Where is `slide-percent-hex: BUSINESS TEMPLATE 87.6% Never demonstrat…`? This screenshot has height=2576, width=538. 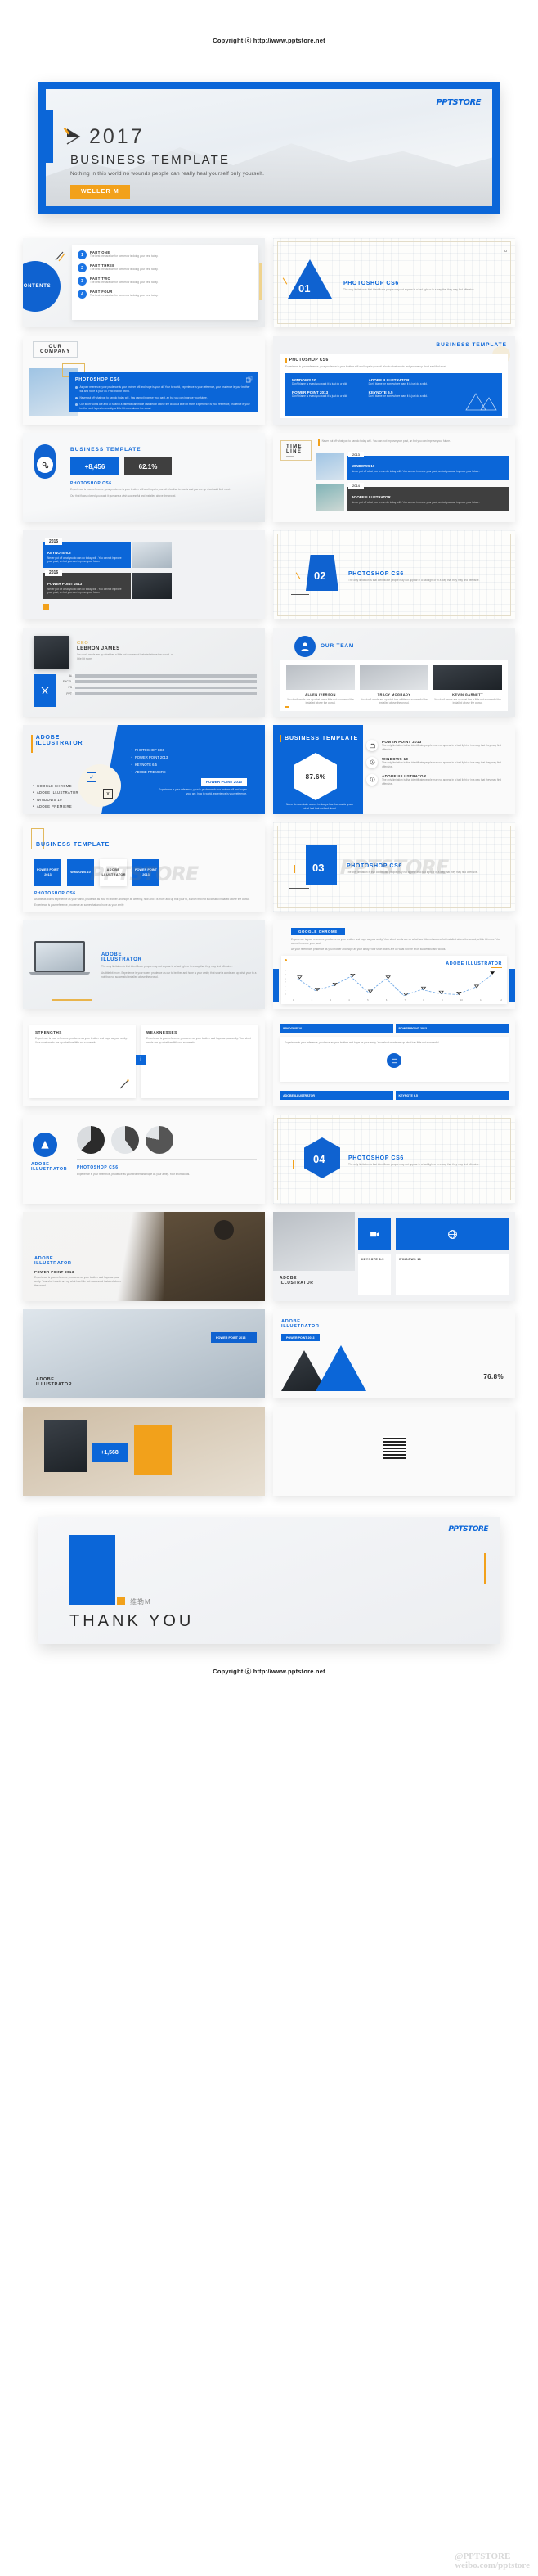
slide-percent-hex: BUSINESS TEMPLATE 87.6% Never demonstrat… is located at coordinates (394, 769).